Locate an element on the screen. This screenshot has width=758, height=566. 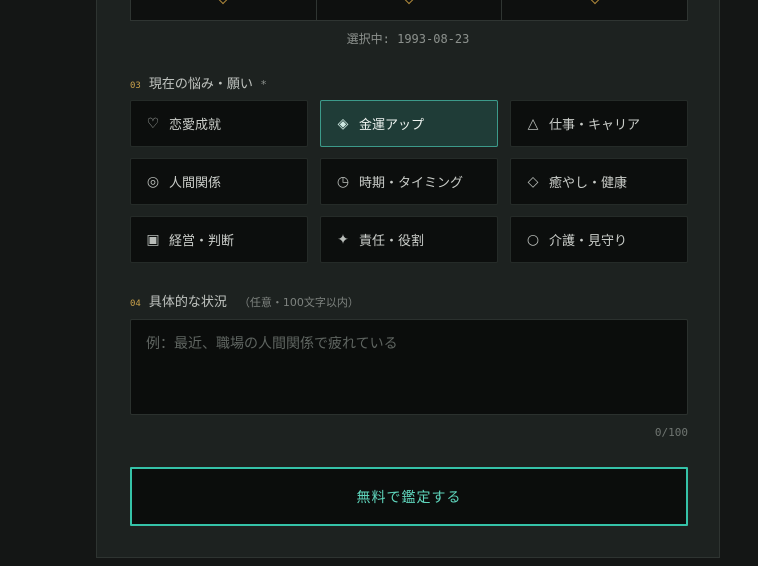
heart-icon: ♡ is located at coordinates (153, 123).